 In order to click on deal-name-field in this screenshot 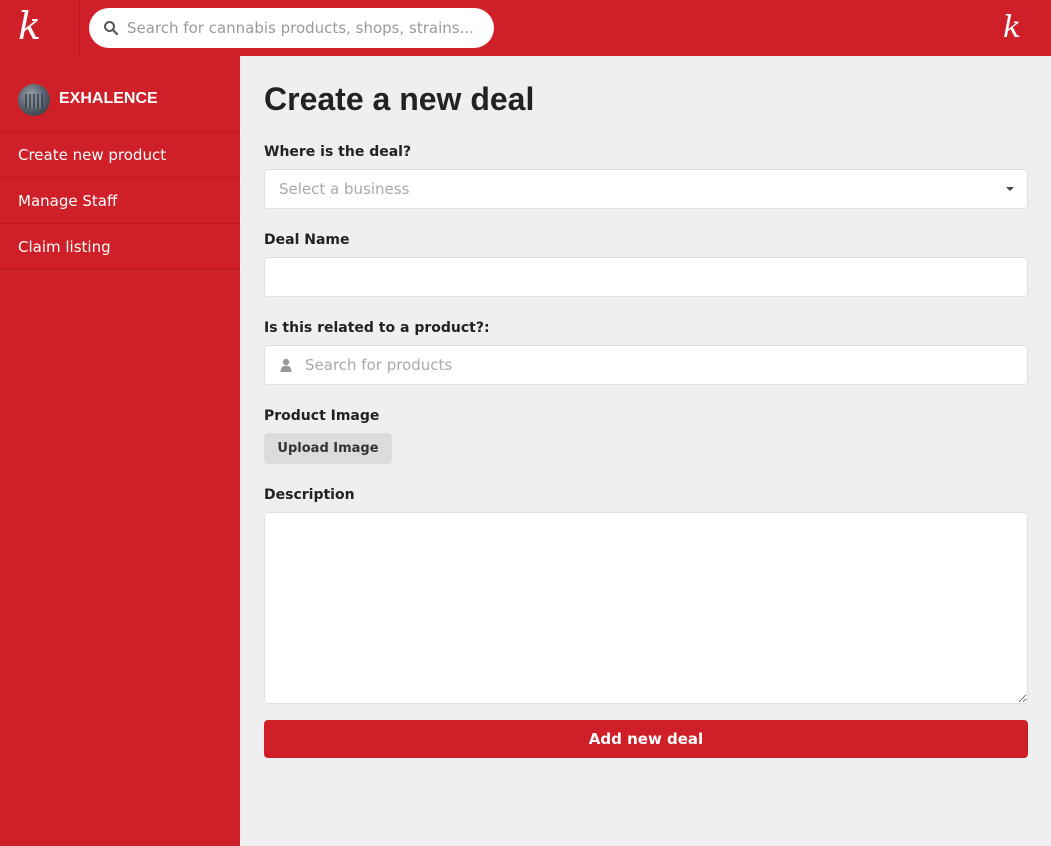, I will do `click(646, 277)`.